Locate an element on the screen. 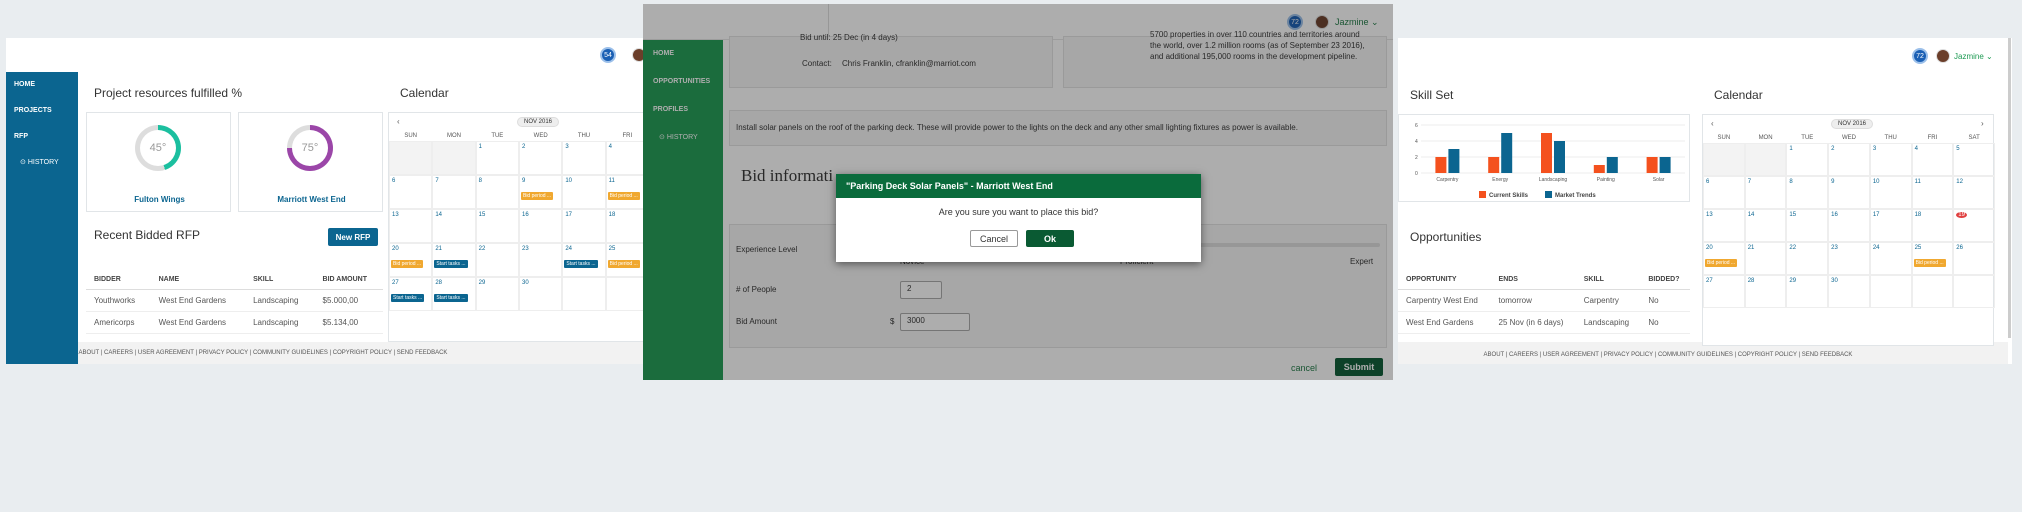  scrollbar is located at coordinates (2009, 188).